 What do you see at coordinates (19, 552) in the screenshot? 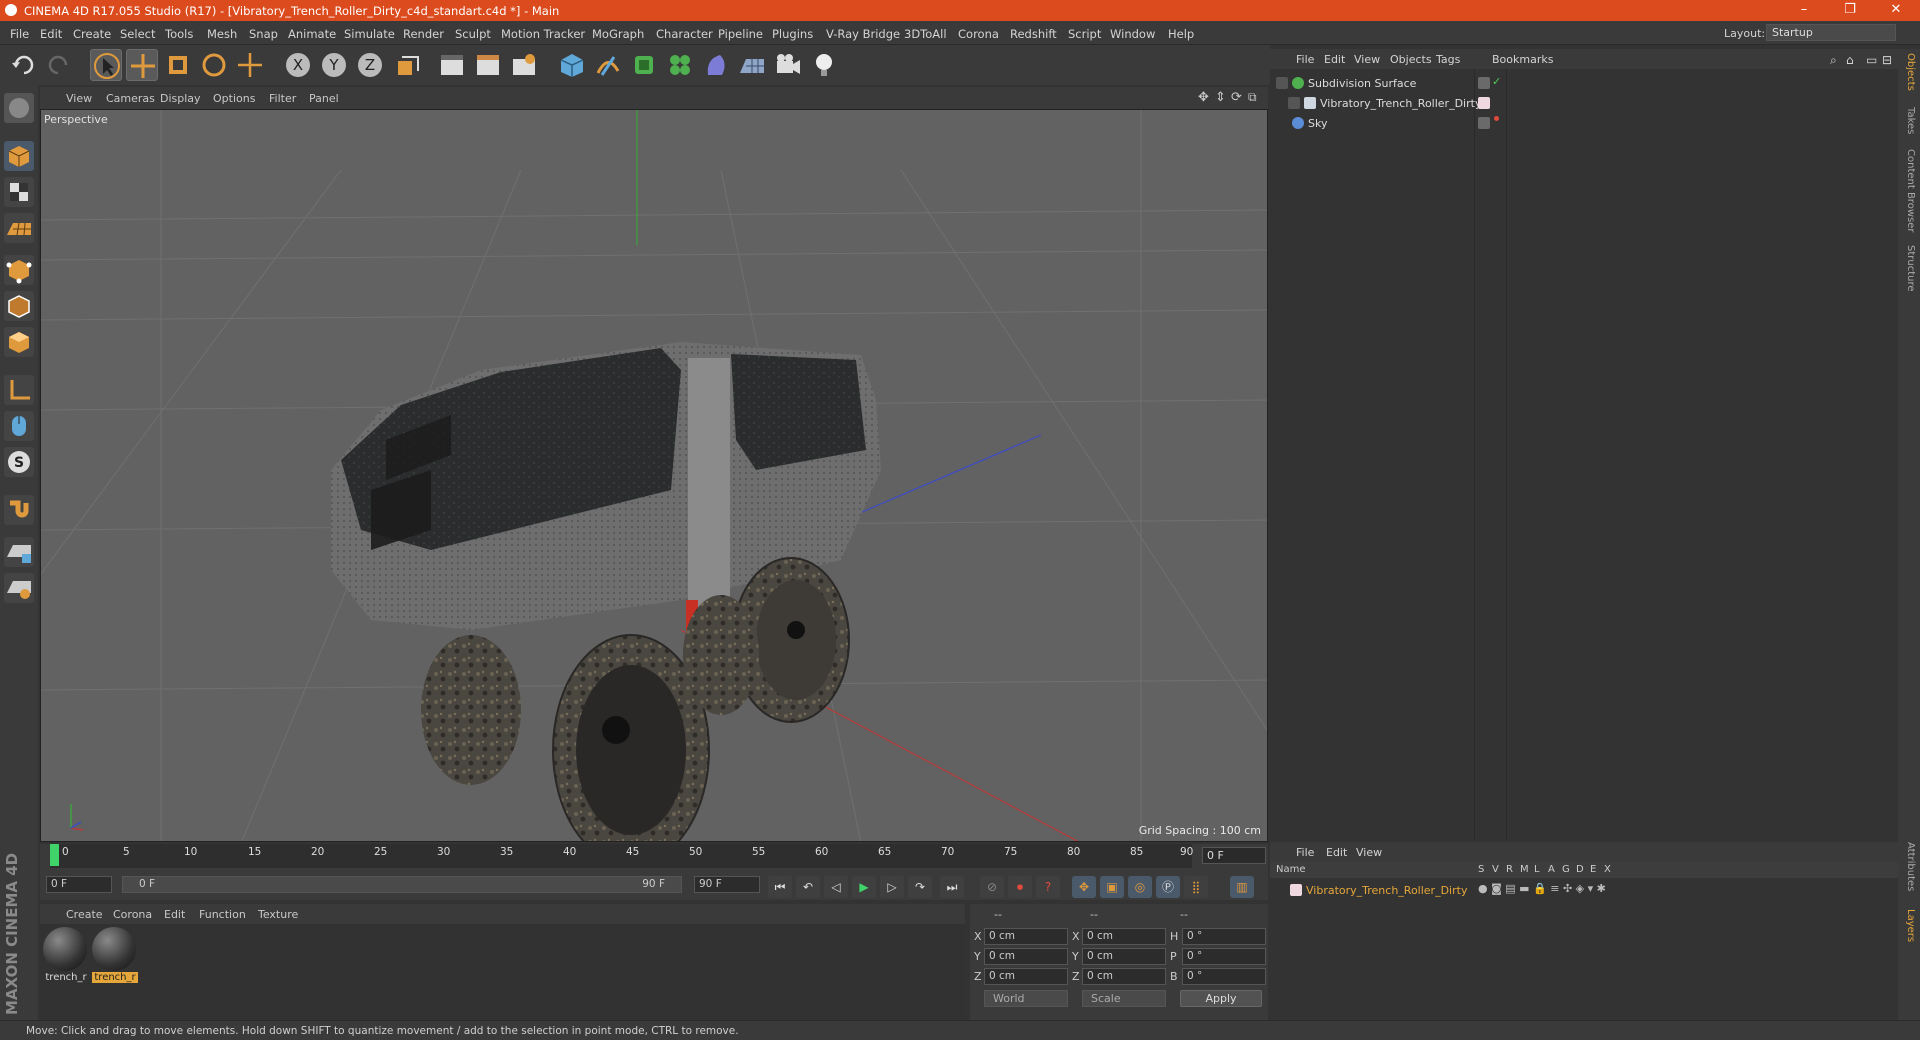
I see `grid-lock-button` at bounding box center [19, 552].